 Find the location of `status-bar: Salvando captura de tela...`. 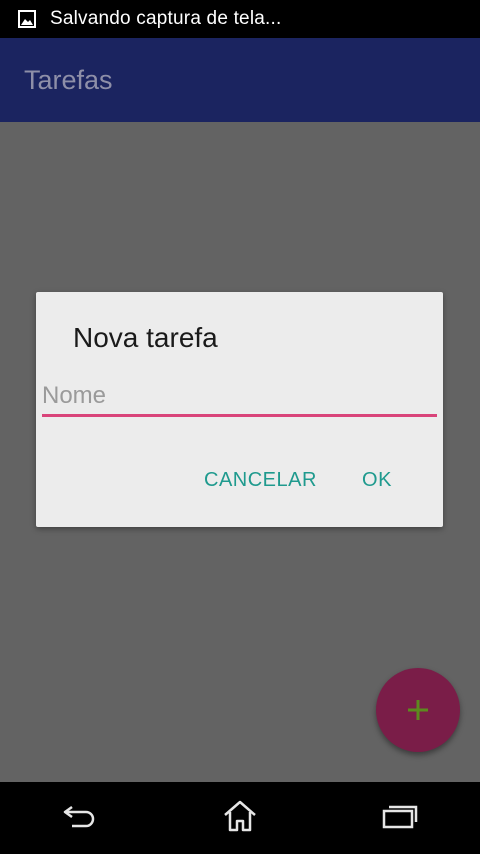

status-bar: Salvando captura de tela... is located at coordinates (240, 19).